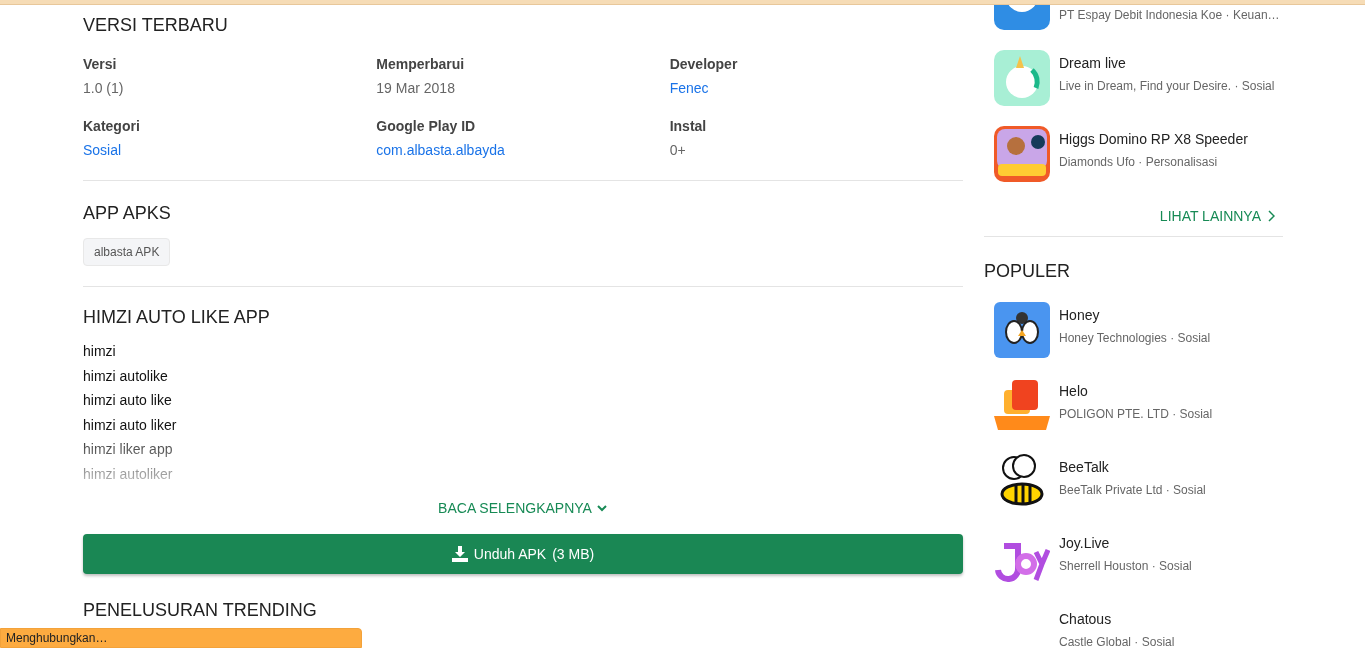  I want to click on app-title: Dream live, so click(1167, 63).